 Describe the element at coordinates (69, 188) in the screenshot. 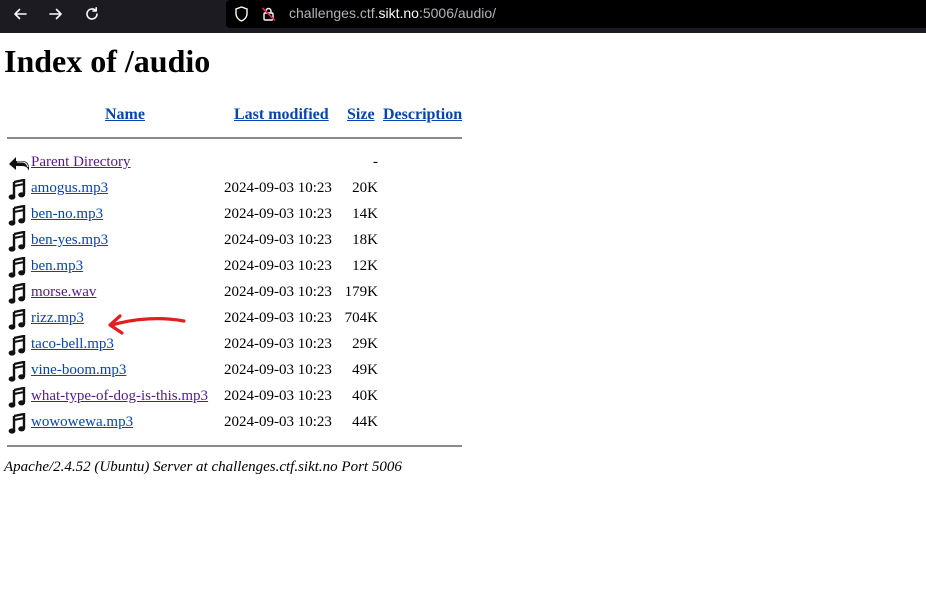

I see `file-link: amogus.mp3` at that location.